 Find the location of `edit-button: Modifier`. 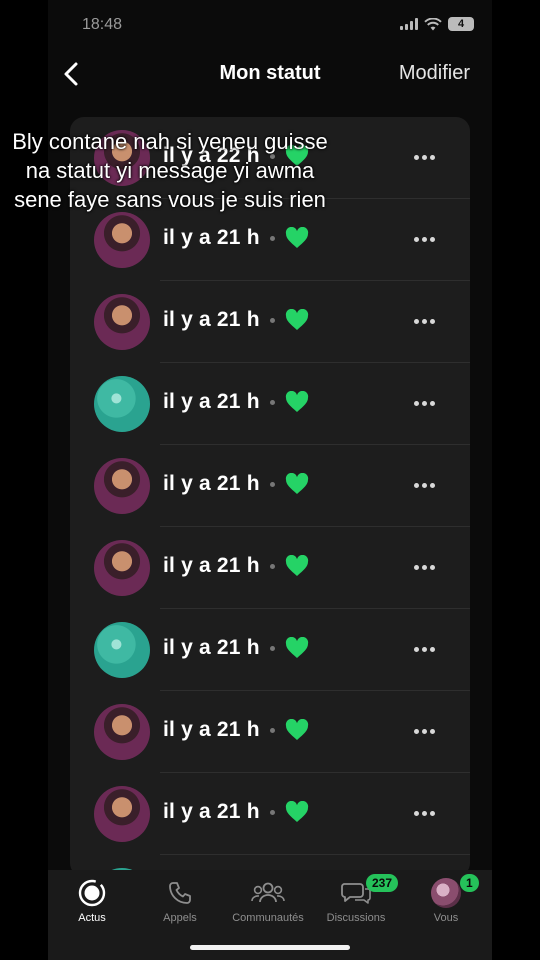

edit-button: Modifier is located at coordinates (434, 73).